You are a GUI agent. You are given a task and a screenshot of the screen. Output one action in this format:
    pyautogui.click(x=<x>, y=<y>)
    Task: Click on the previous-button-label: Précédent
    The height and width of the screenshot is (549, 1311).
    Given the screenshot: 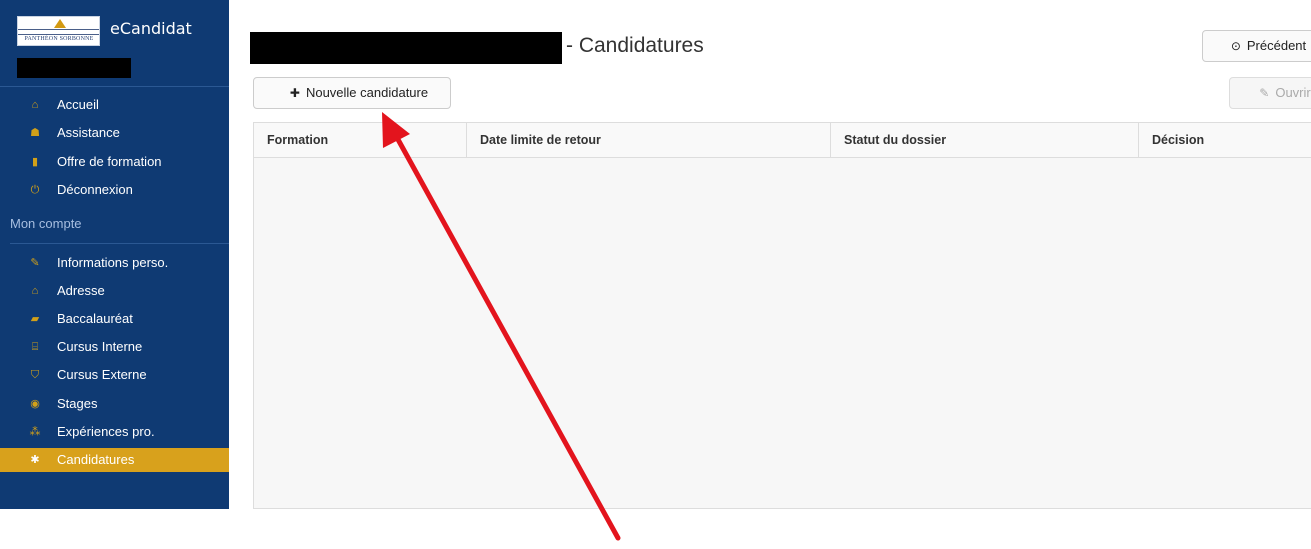 What is the action you would take?
    pyautogui.click(x=1276, y=45)
    